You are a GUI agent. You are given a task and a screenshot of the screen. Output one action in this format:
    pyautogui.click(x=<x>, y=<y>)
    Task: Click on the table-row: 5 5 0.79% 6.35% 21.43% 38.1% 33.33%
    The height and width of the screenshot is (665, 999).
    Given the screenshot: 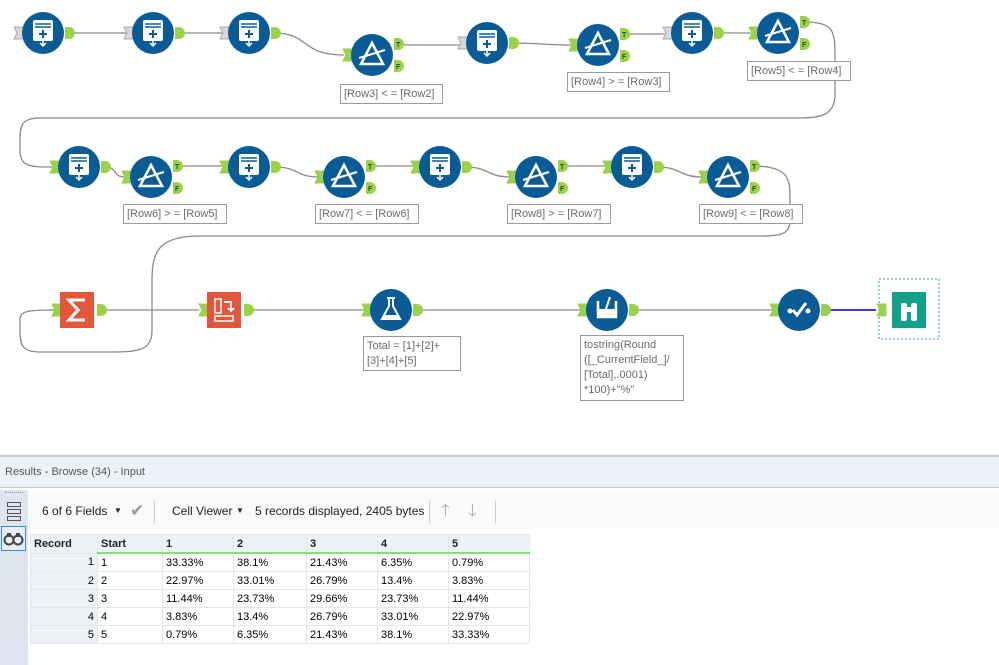 What is the action you would take?
    pyautogui.click(x=280, y=634)
    